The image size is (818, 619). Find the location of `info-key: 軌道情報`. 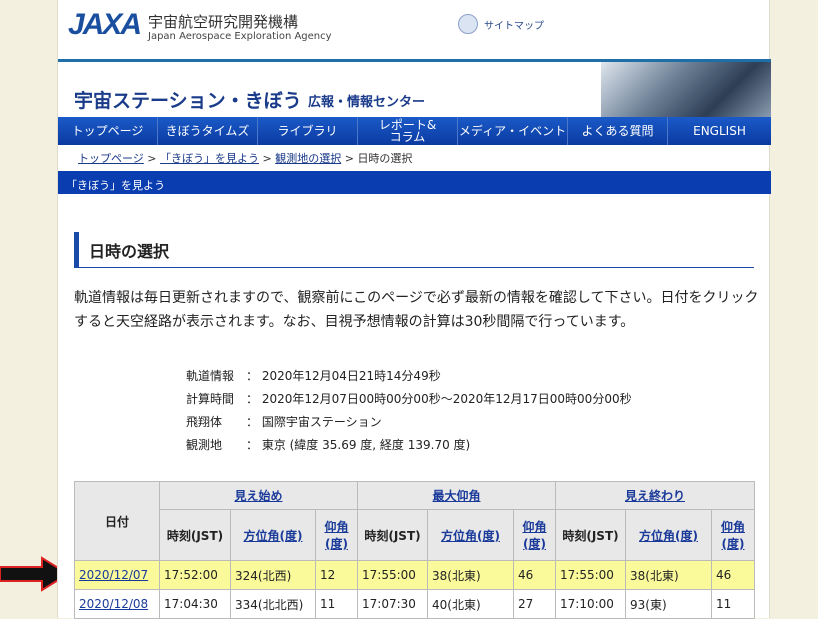

info-key: 軌道情報 is located at coordinates (210, 376).